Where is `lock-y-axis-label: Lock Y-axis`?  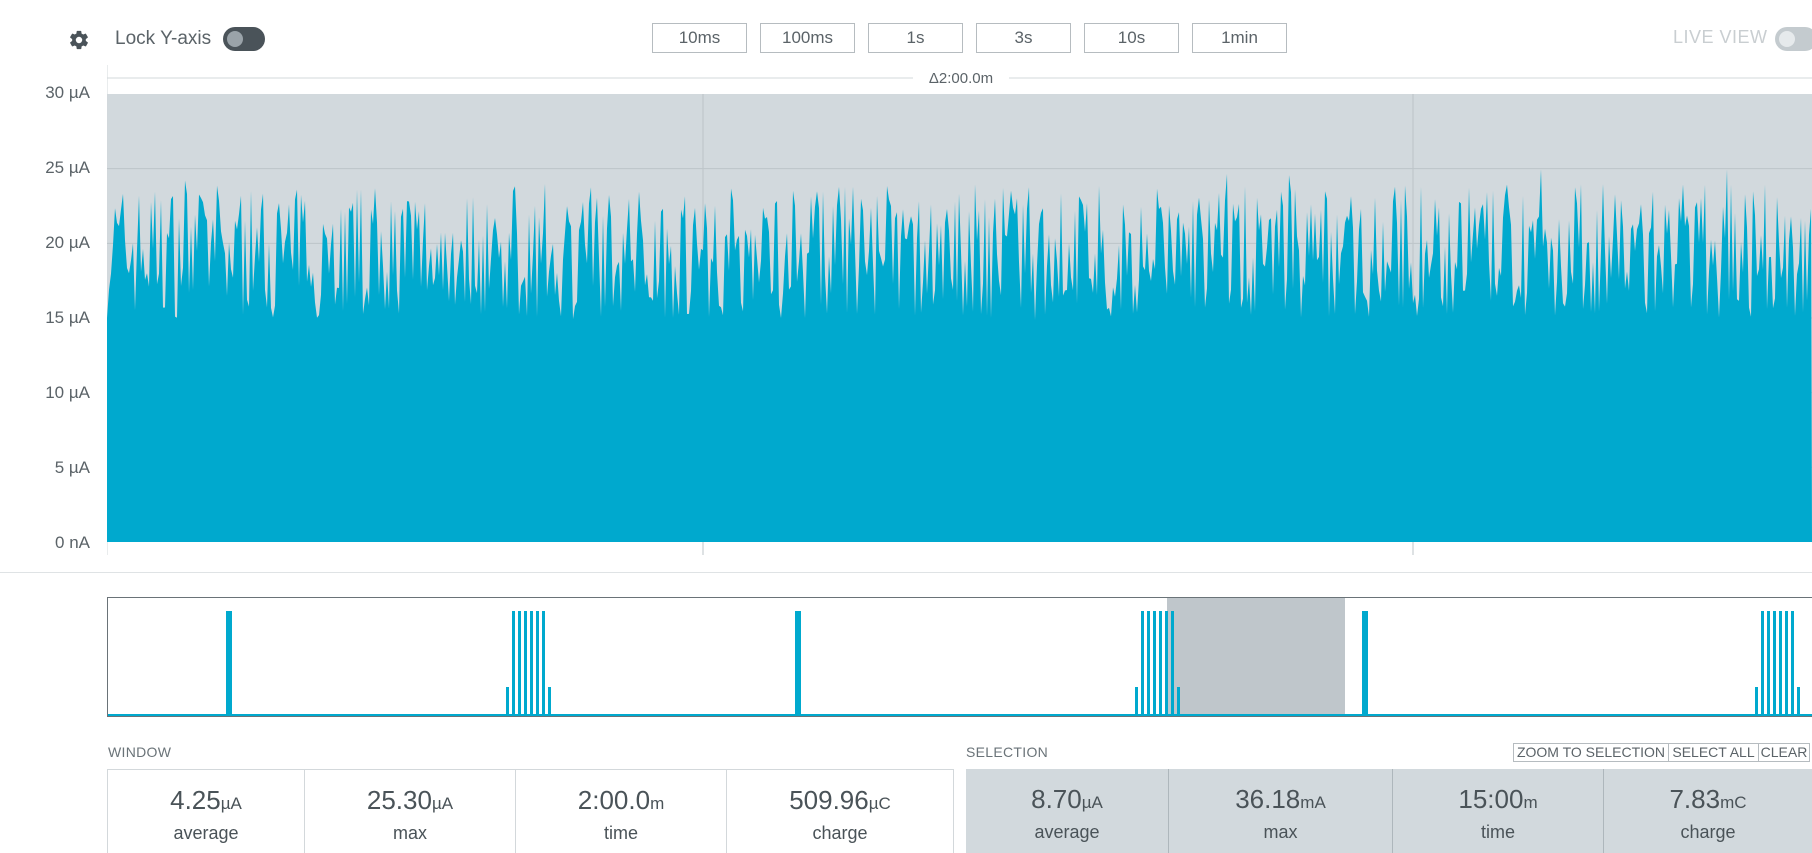
lock-y-axis-label: Lock Y-axis is located at coordinates (163, 38).